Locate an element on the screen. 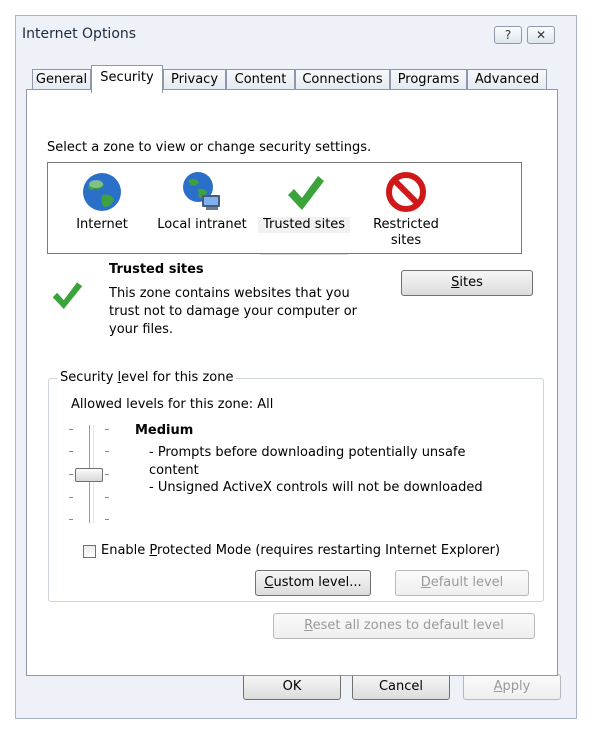  intranet-globe-icon is located at coordinates (201, 191).